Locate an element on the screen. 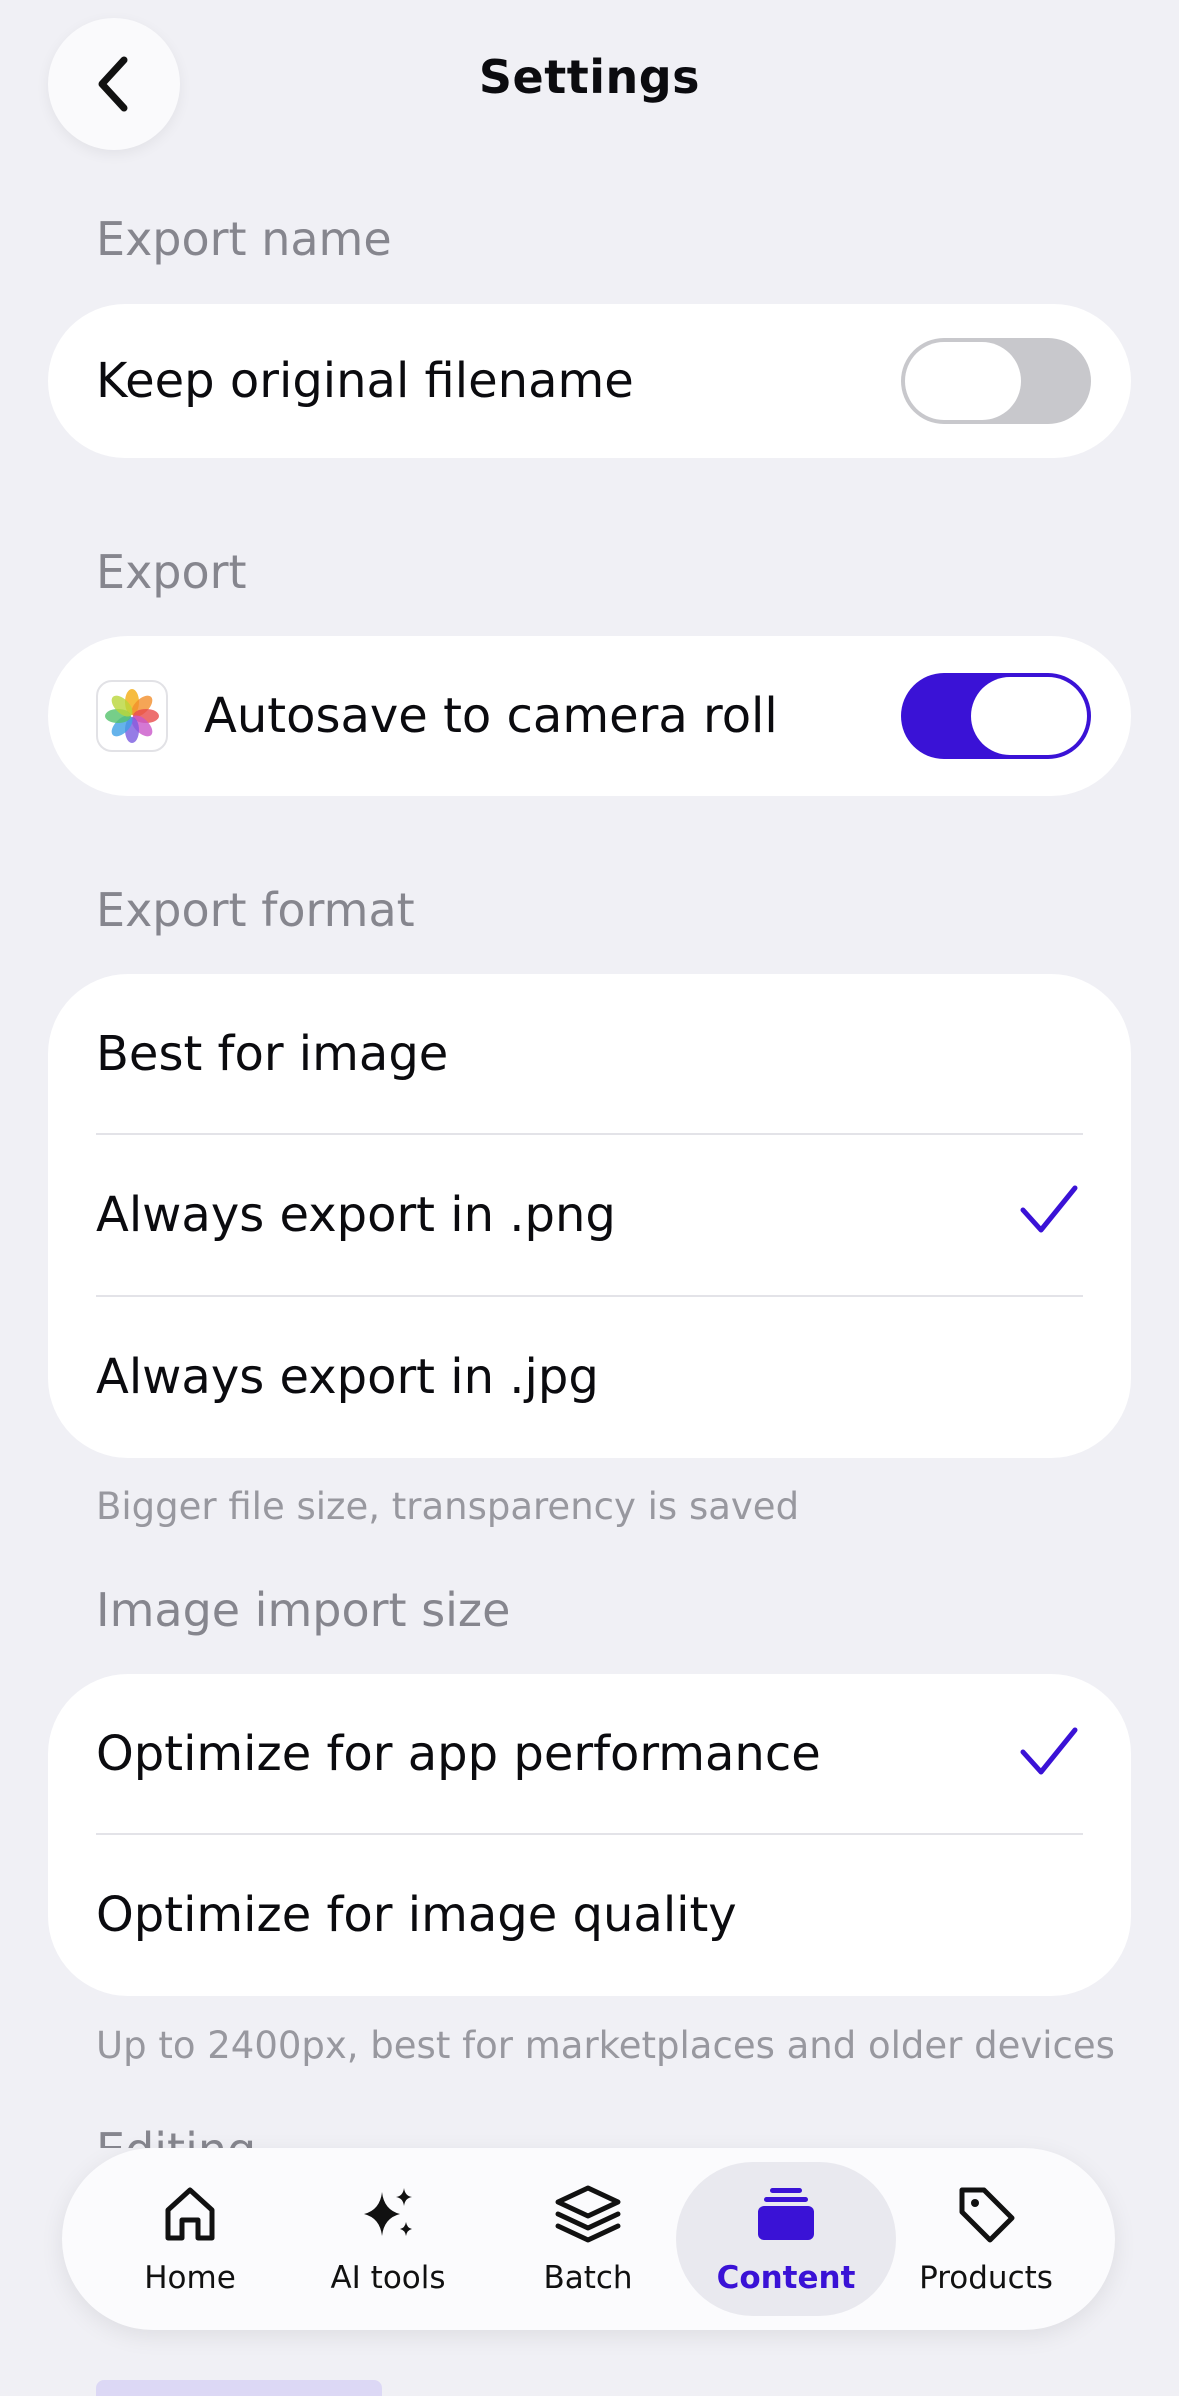 Image resolution: width=1179 pixels, height=2396 pixels. home-icon is located at coordinates (190, 2214).